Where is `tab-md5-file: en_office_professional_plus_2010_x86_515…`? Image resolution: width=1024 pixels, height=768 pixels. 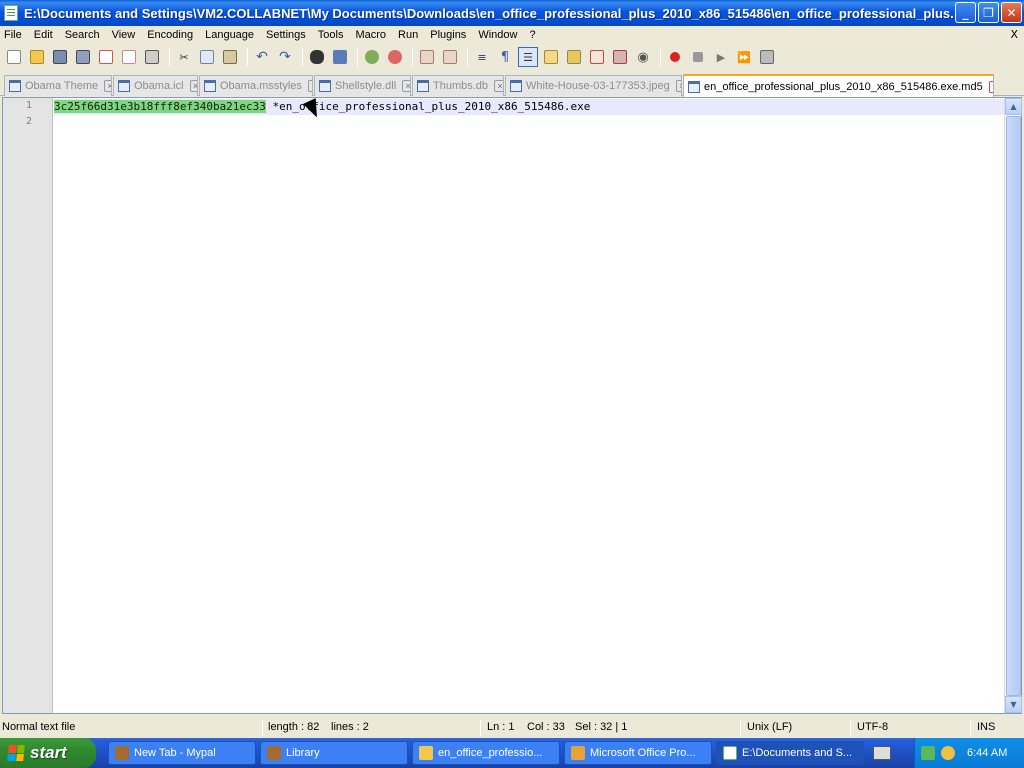 tab-md5-file: en_office_professional_plus_2010_x86_515… is located at coordinates (838, 85).